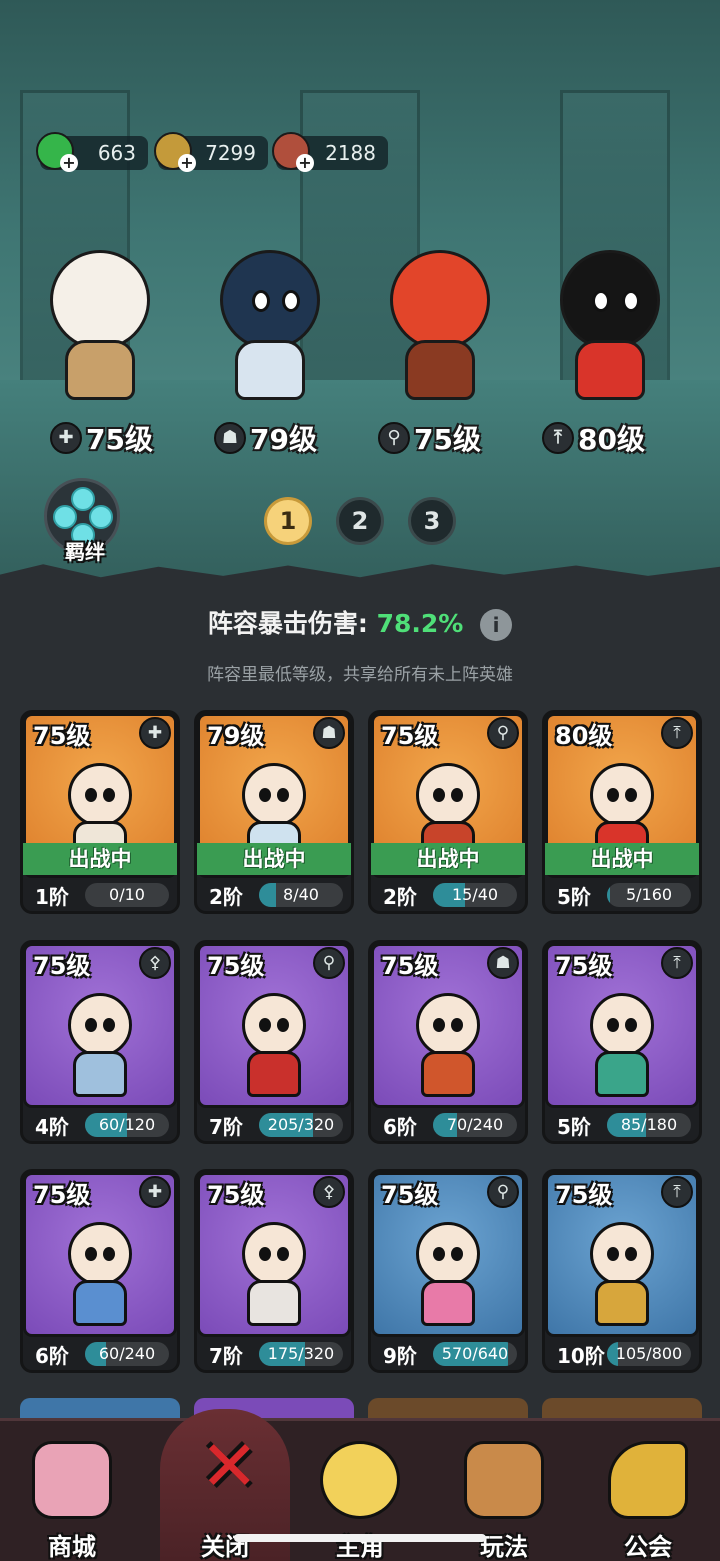 The height and width of the screenshot is (1561, 720). I want to click on nav-label: 公会, so click(648, 1547).